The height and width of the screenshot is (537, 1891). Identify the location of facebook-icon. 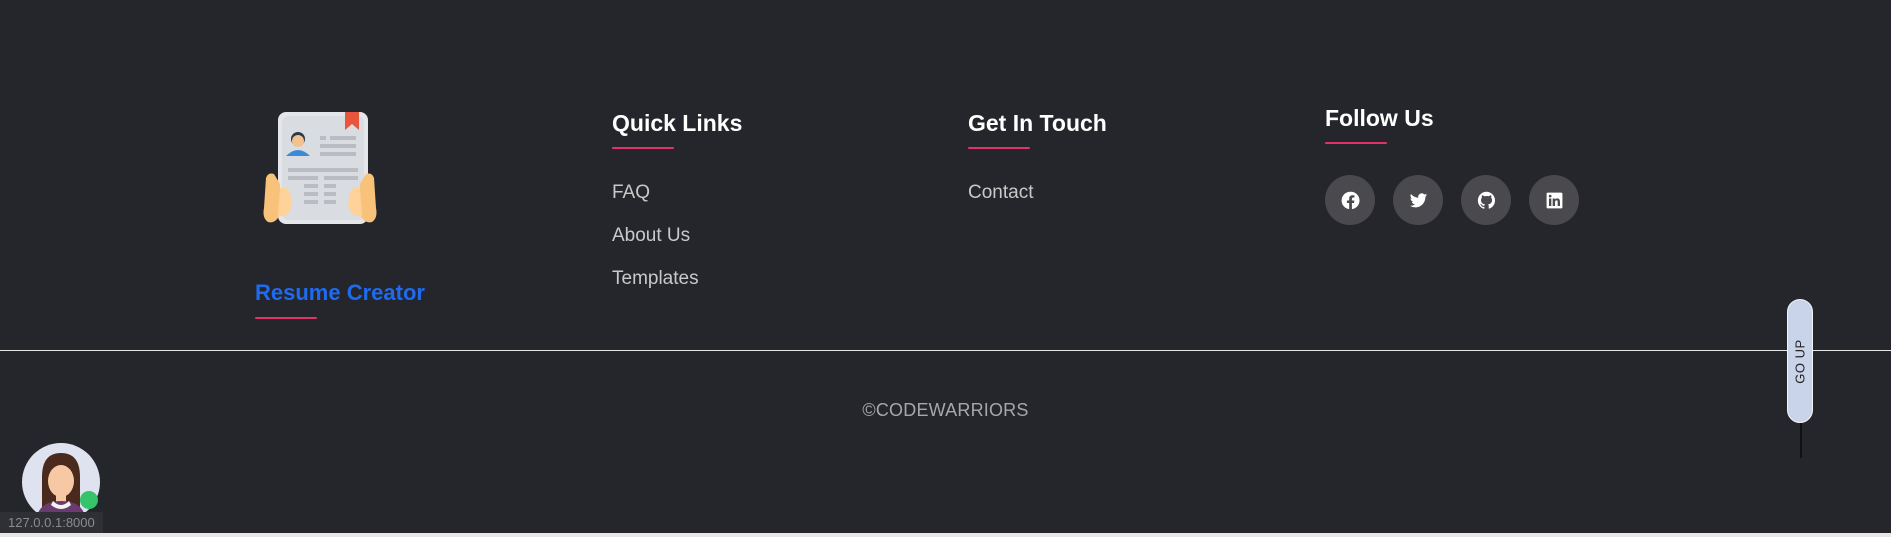
(1350, 200).